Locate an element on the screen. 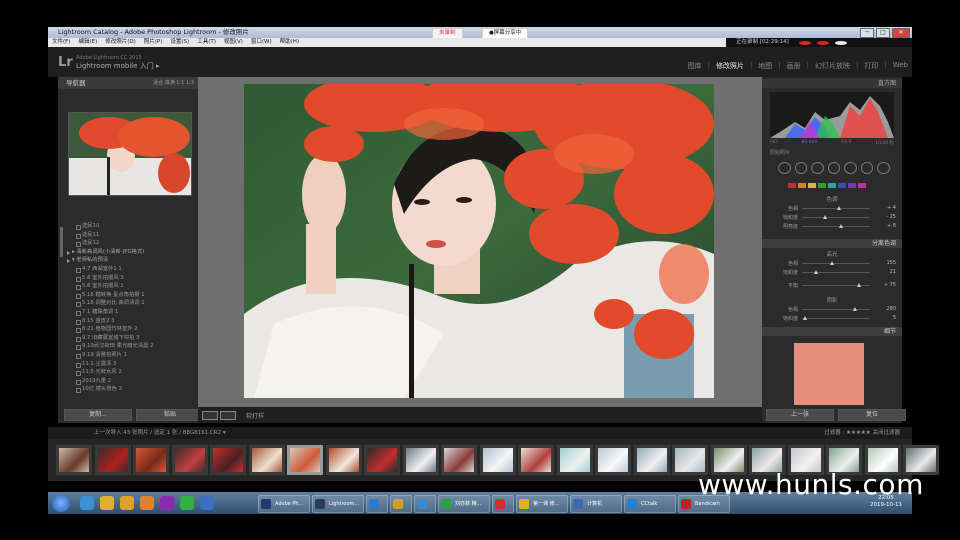  preset-item: 8.21 植物园竹林室外 2 is located at coordinates (129, 329).